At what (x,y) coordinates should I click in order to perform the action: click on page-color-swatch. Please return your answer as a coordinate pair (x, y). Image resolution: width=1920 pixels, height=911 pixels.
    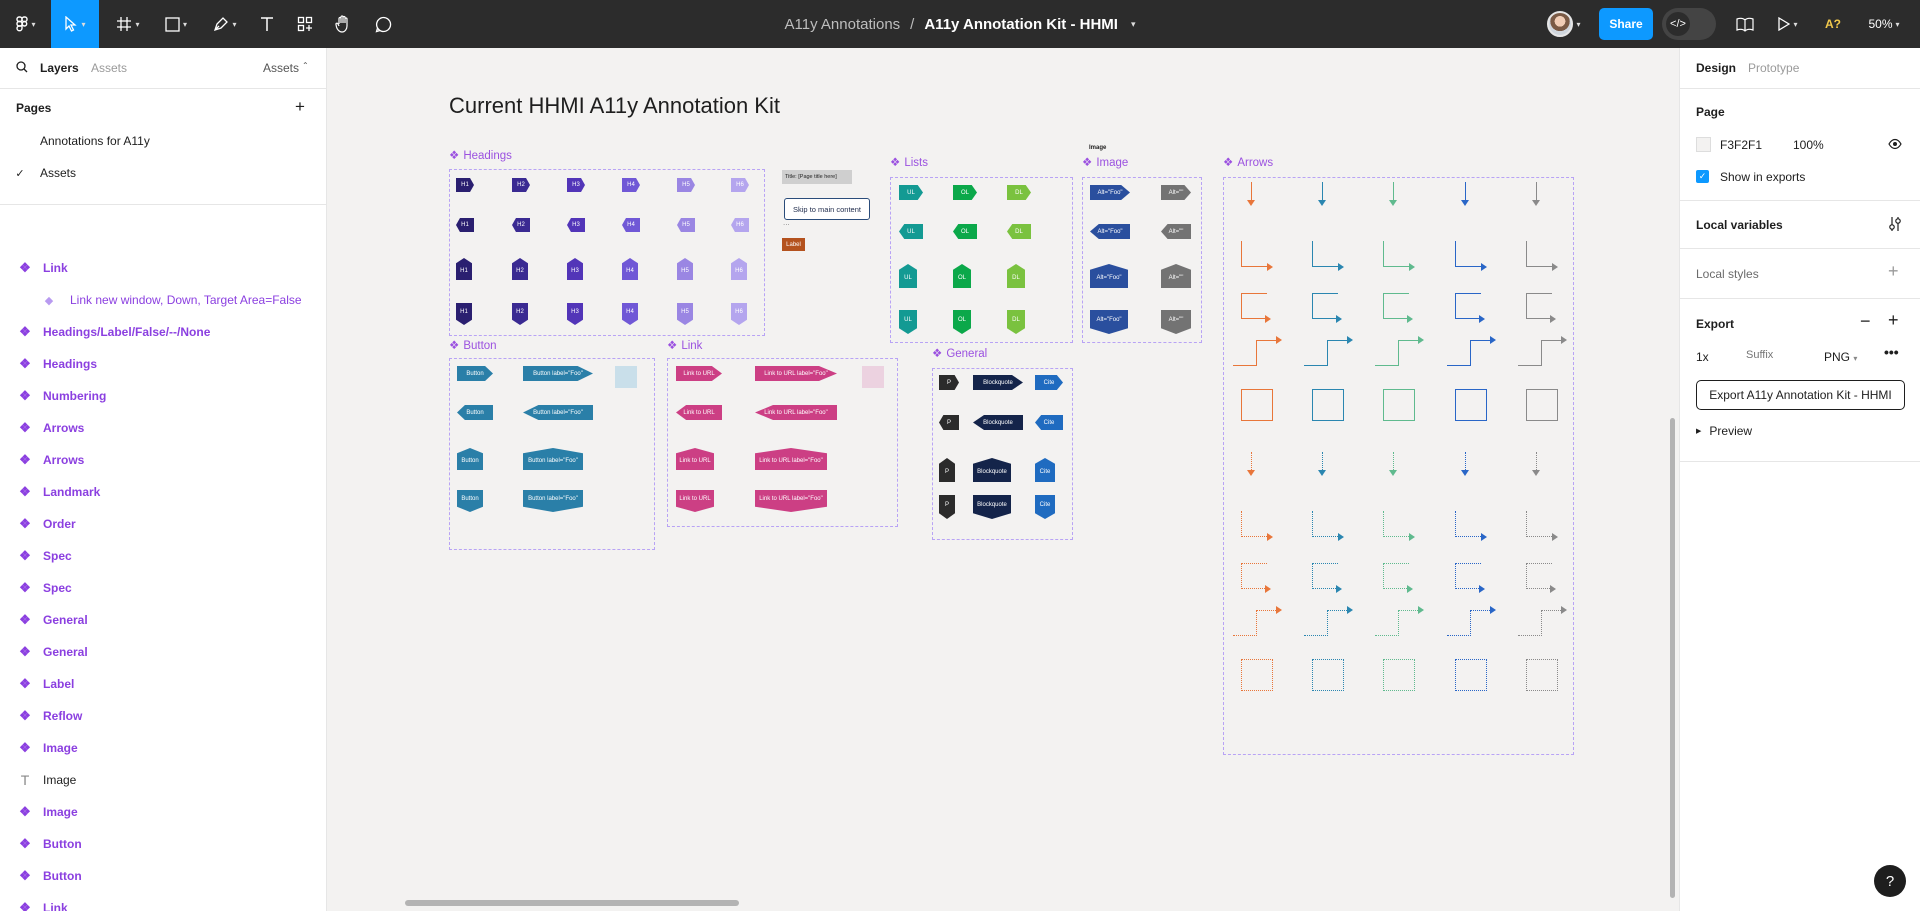
    Looking at the image, I should click on (1703, 144).